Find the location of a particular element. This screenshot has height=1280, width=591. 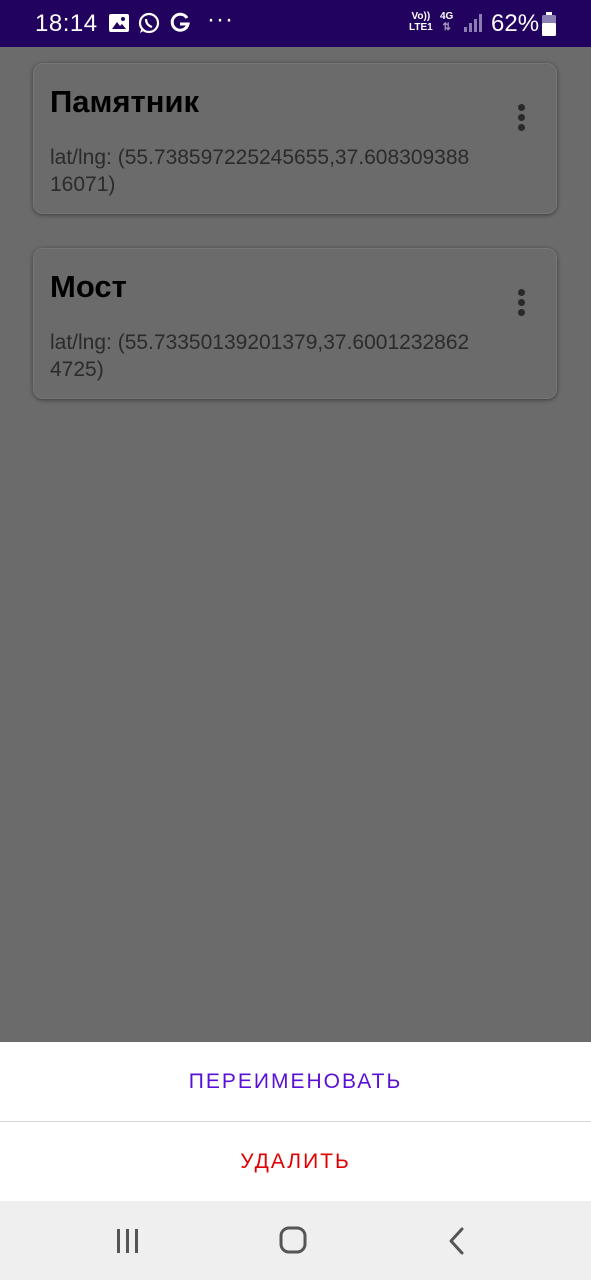

recents-icon is located at coordinates (127, 1241).